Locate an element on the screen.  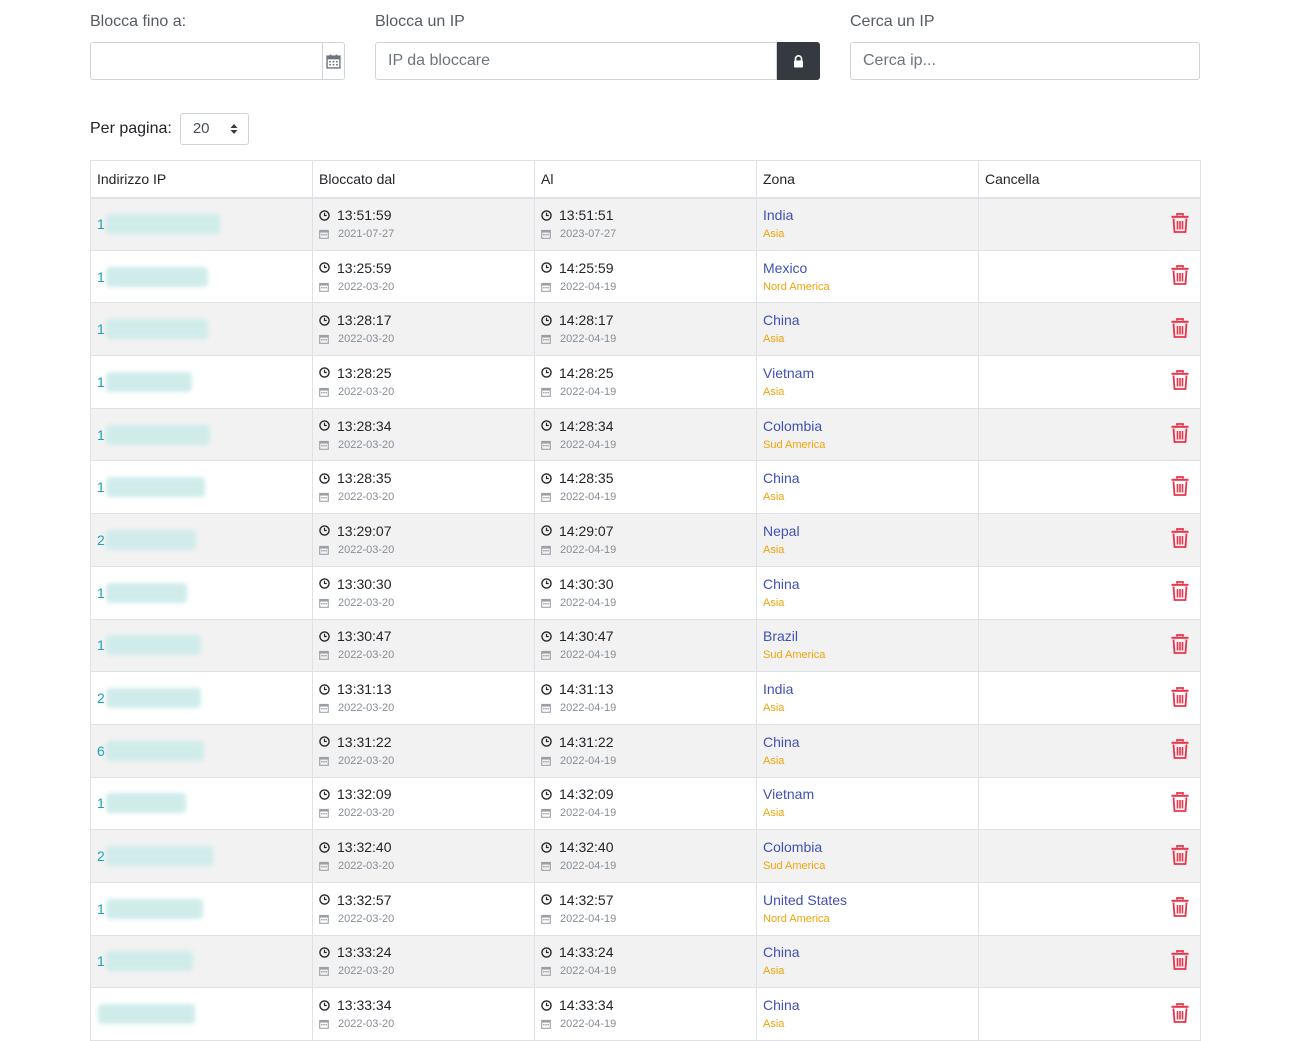
block-until-date-input is located at coordinates (206, 61).